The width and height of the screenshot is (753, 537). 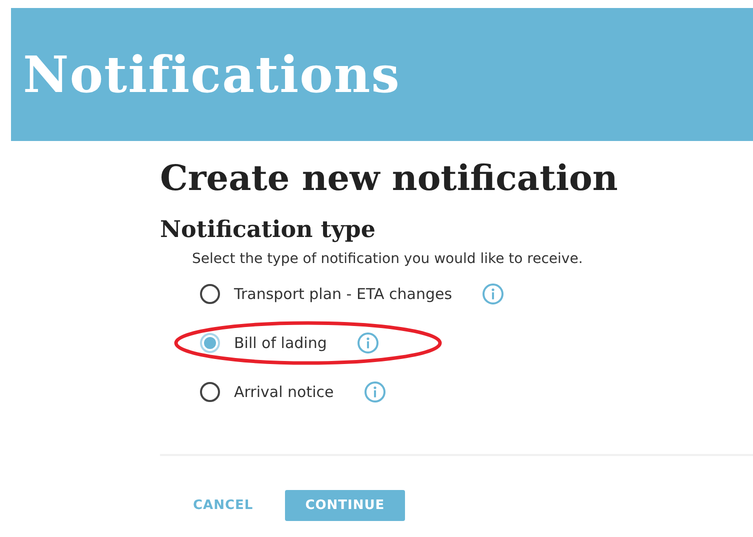 I want to click on option-label: Arrival notice, so click(x=284, y=391).